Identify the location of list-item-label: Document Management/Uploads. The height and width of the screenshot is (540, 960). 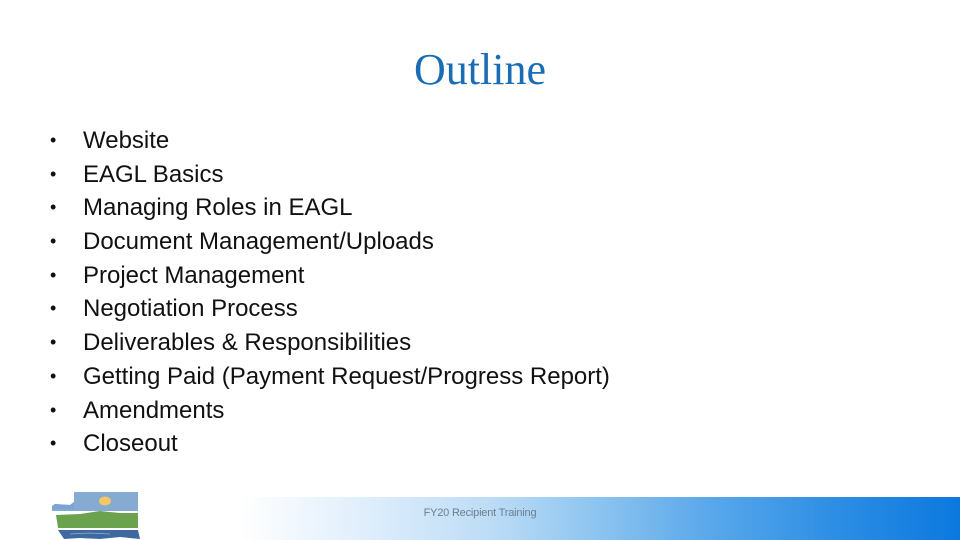
(258, 242).